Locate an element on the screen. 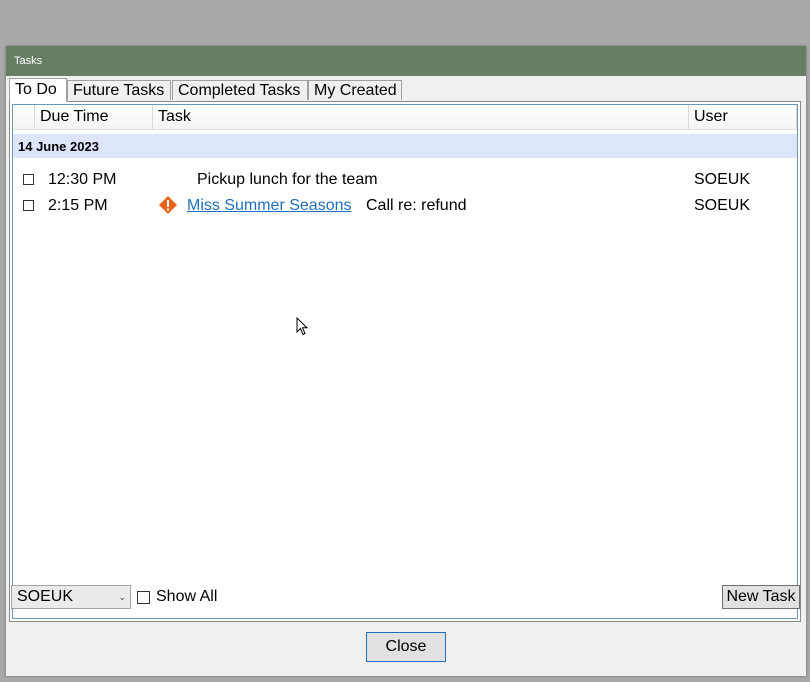  user-select-value: SOEUK is located at coordinates (45, 596).